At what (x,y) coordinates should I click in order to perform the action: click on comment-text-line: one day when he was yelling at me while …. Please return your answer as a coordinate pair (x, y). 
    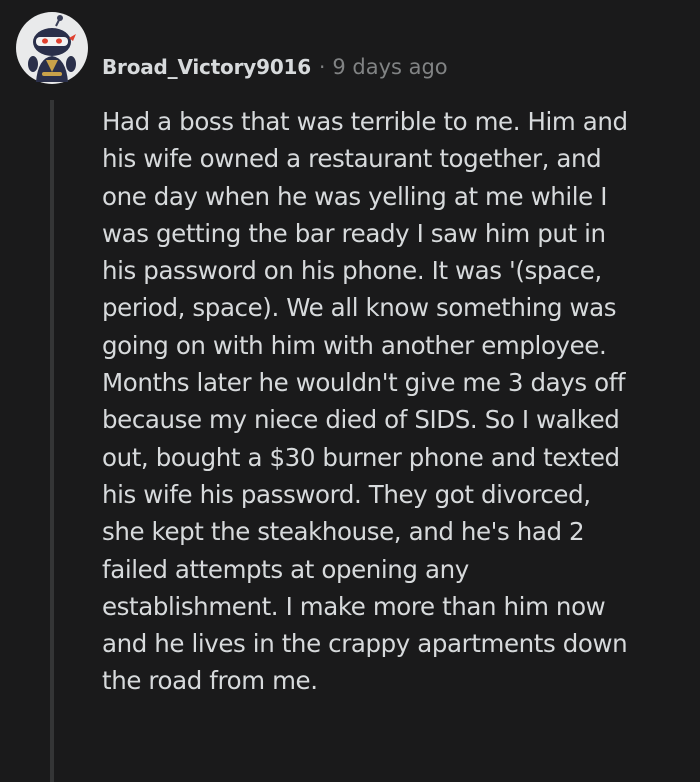
    Looking at the image, I should click on (355, 196).